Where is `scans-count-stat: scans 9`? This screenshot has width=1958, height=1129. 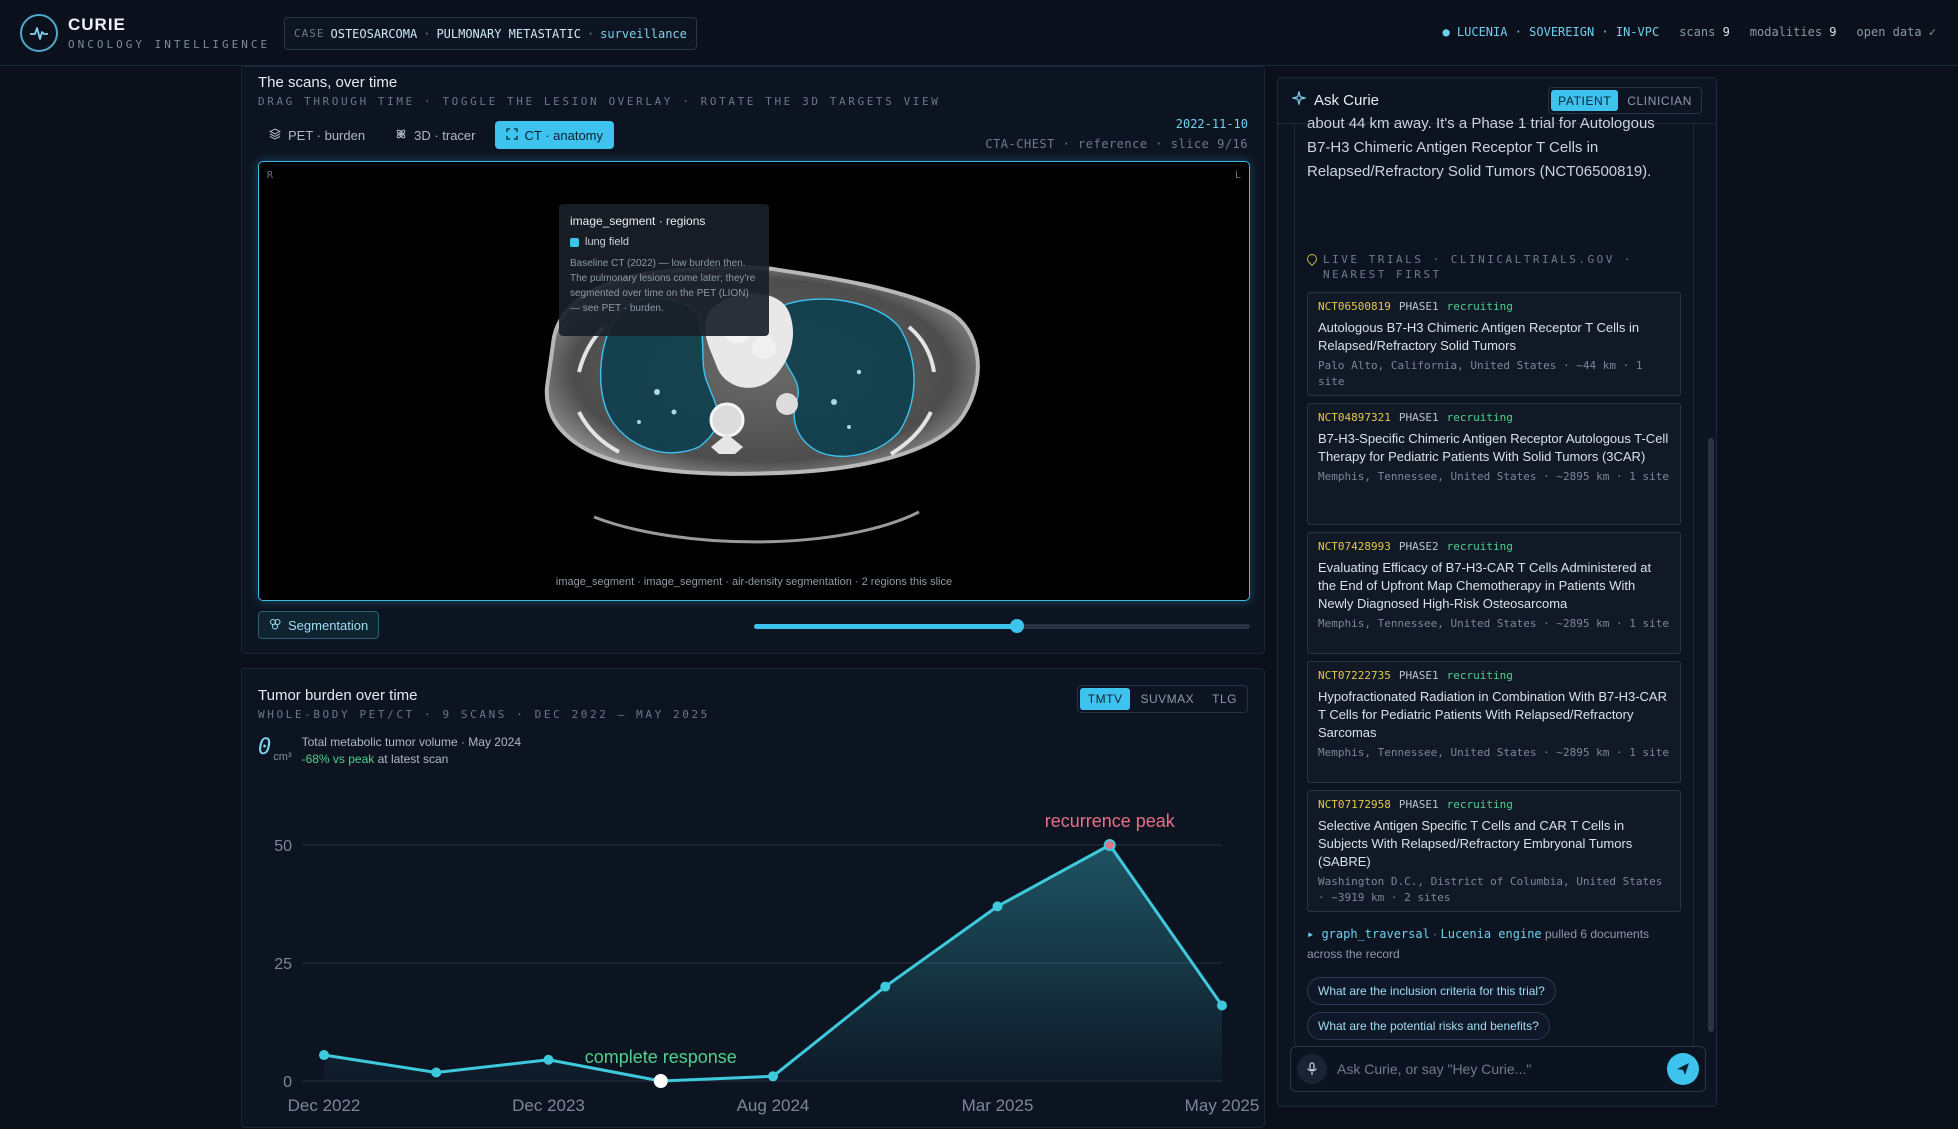 scans-count-stat: scans 9 is located at coordinates (1704, 32).